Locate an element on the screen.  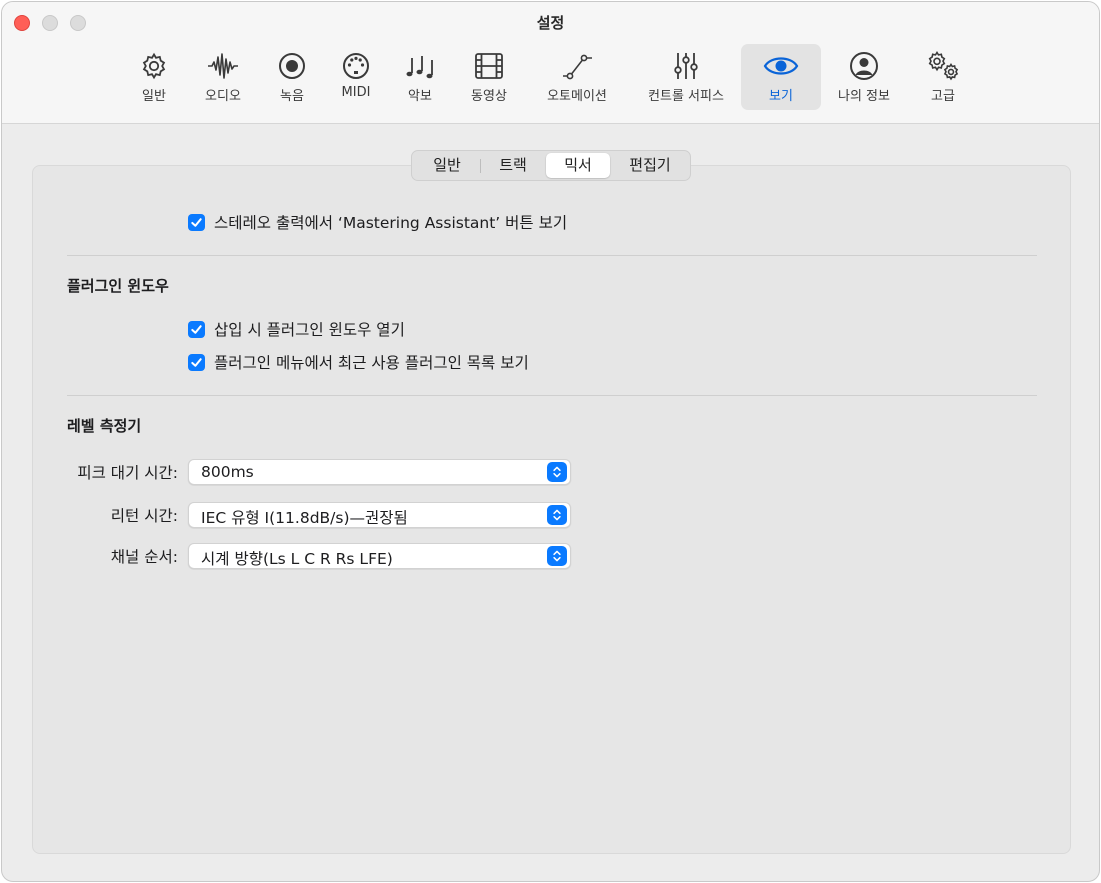
recent-plugins-checkbox is located at coordinates (196, 362).